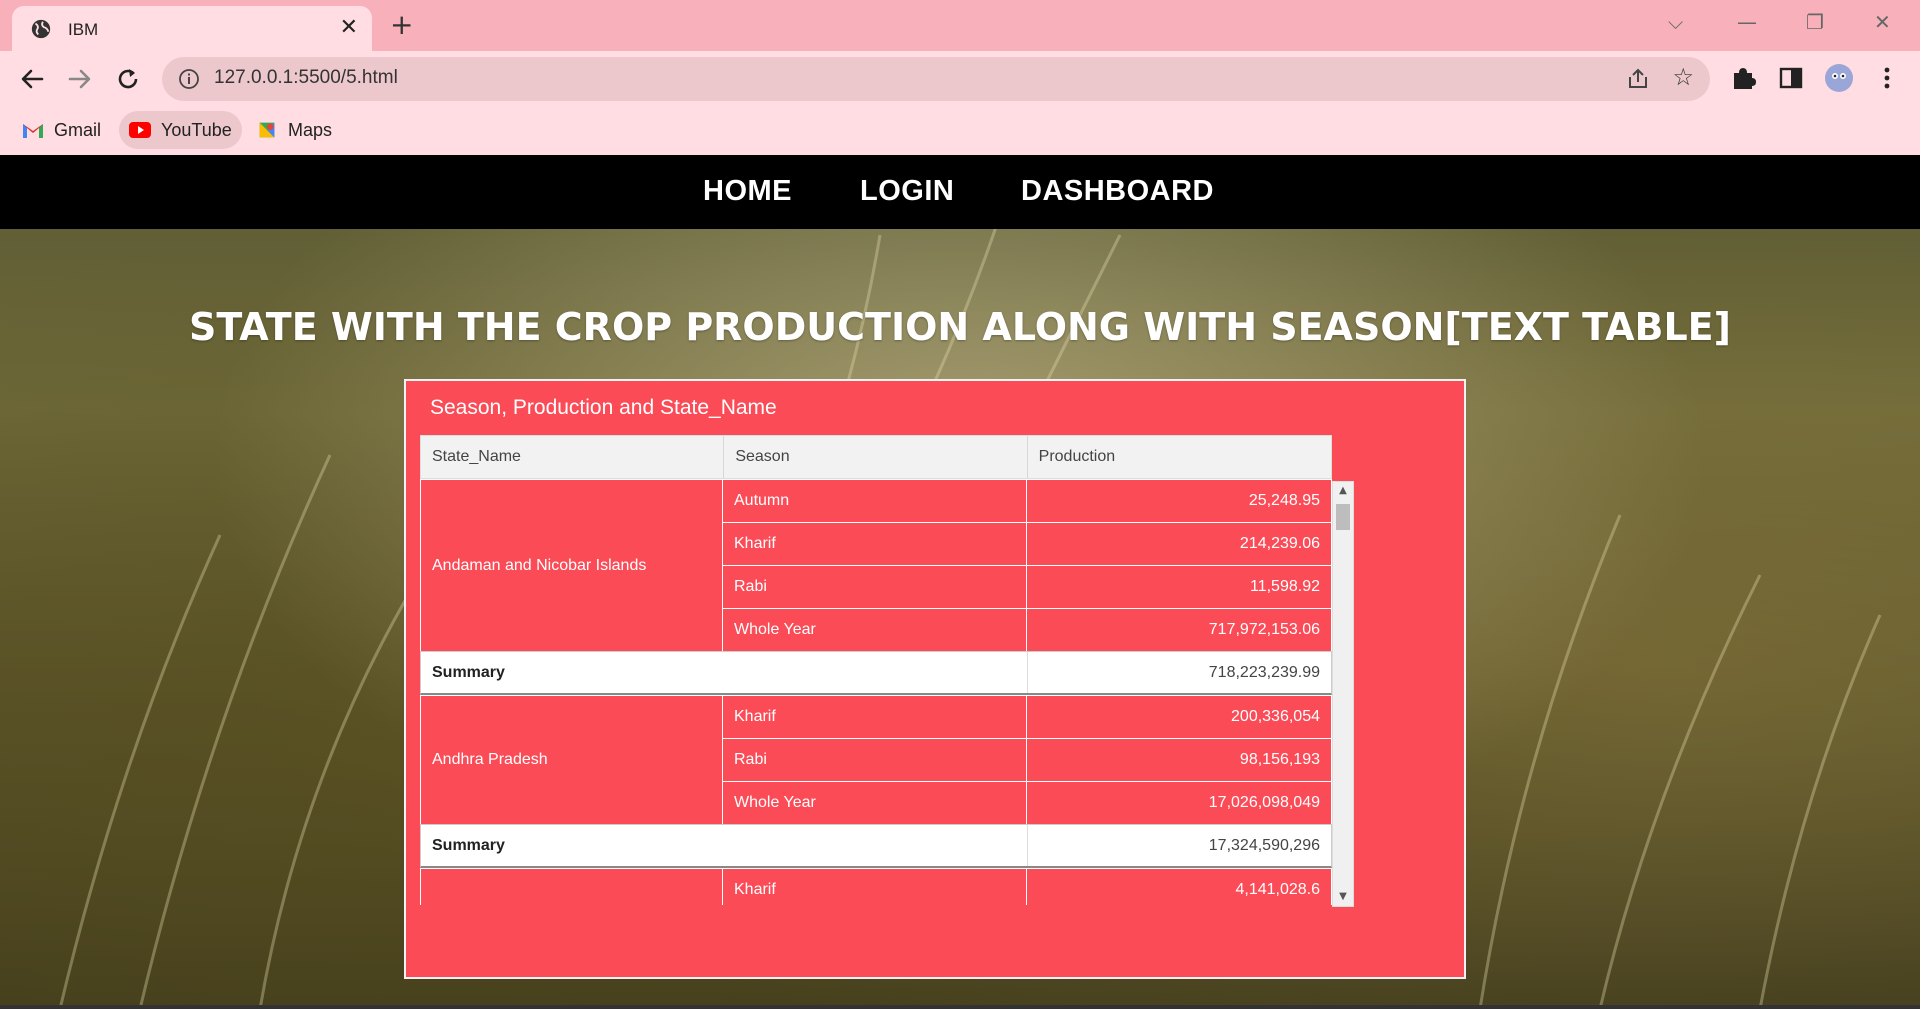  What do you see at coordinates (747, 191) in the screenshot?
I see `nav-home-link: HOME` at bounding box center [747, 191].